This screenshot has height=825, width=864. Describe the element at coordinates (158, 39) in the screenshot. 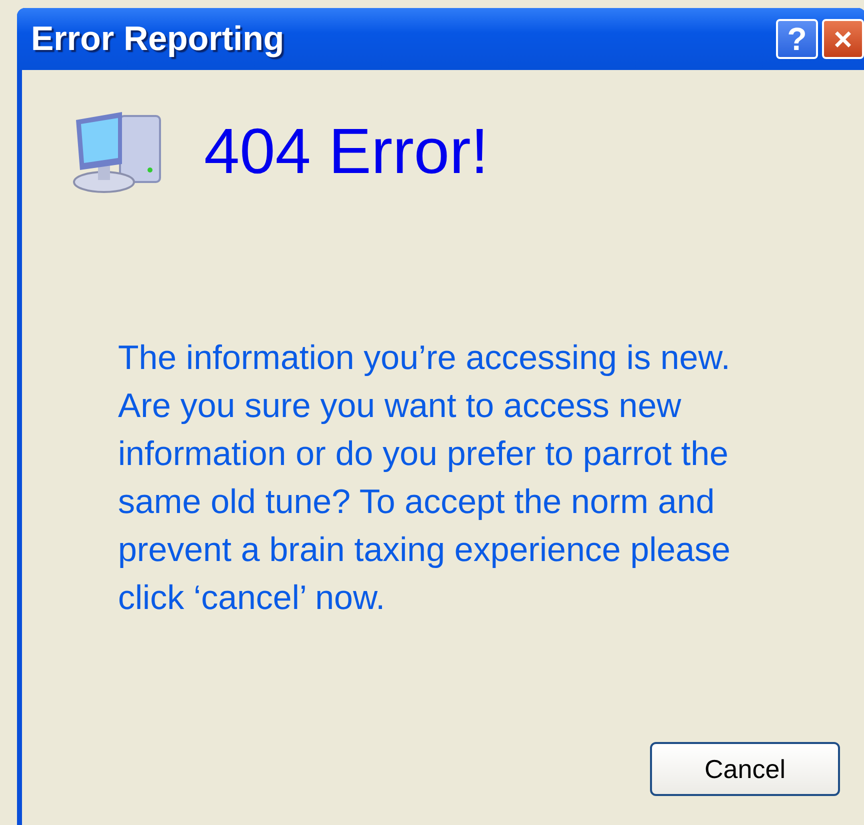

I see `window-title: Error Reporting` at that location.